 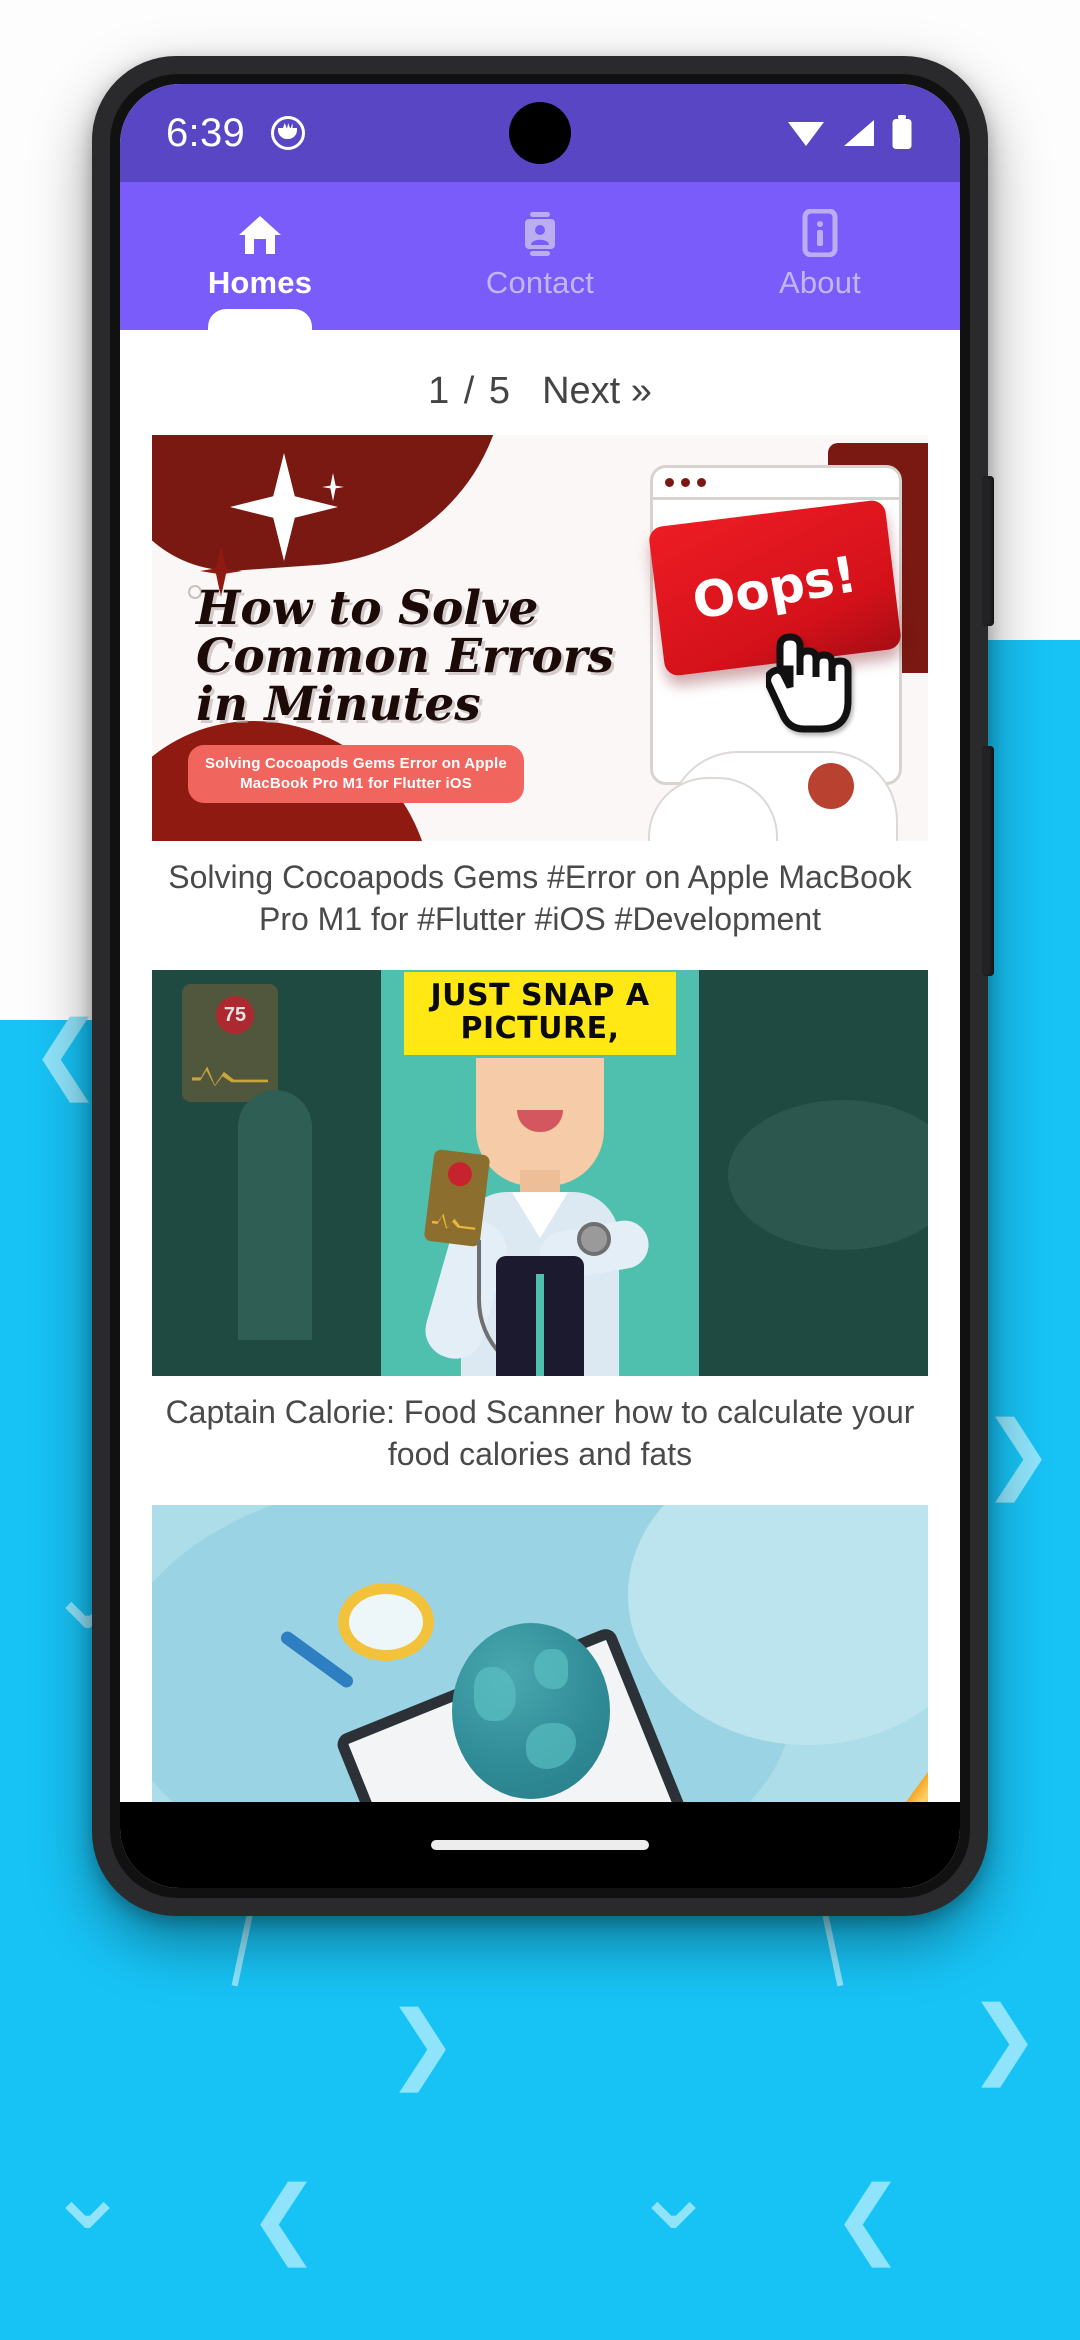 What do you see at coordinates (902, 132) in the screenshot?
I see `battery-full-icon` at bounding box center [902, 132].